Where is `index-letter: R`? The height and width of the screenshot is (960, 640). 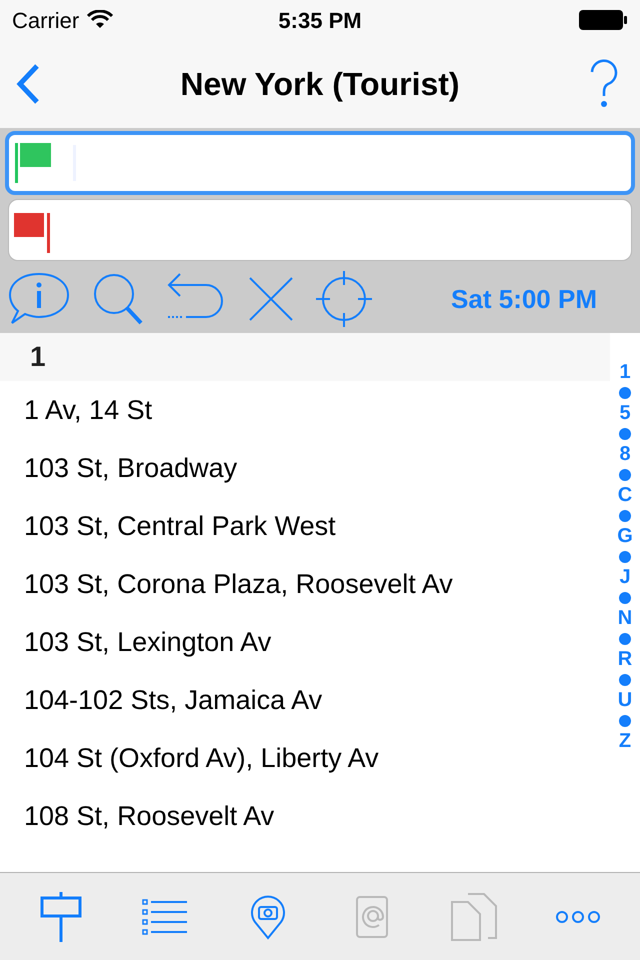
index-letter: R is located at coordinates (625, 659).